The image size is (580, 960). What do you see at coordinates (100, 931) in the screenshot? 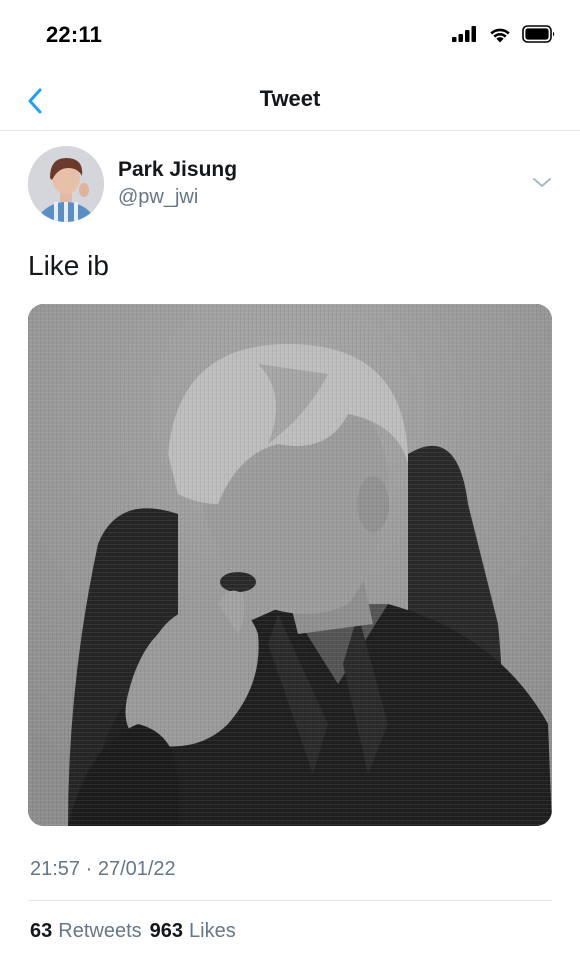
I see `retweets-label: Retweets` at bounding box center [100, 931].